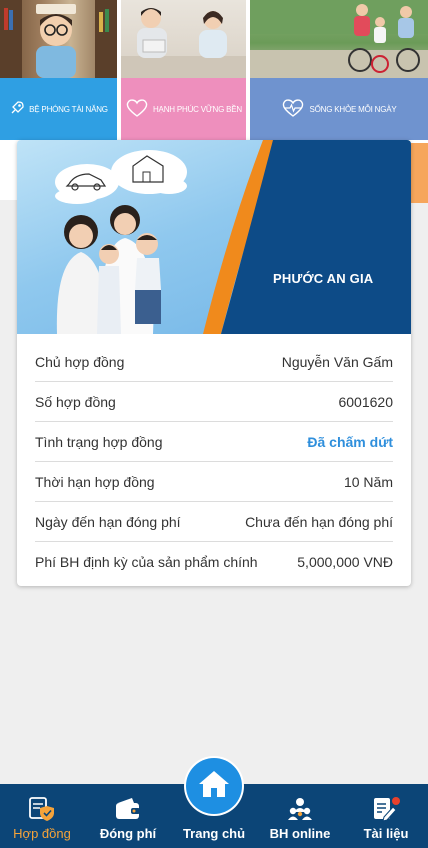  Describe the element at coordinates (214, 833) in the screenshot. I see `nav-label: Trang chủ` at that location.